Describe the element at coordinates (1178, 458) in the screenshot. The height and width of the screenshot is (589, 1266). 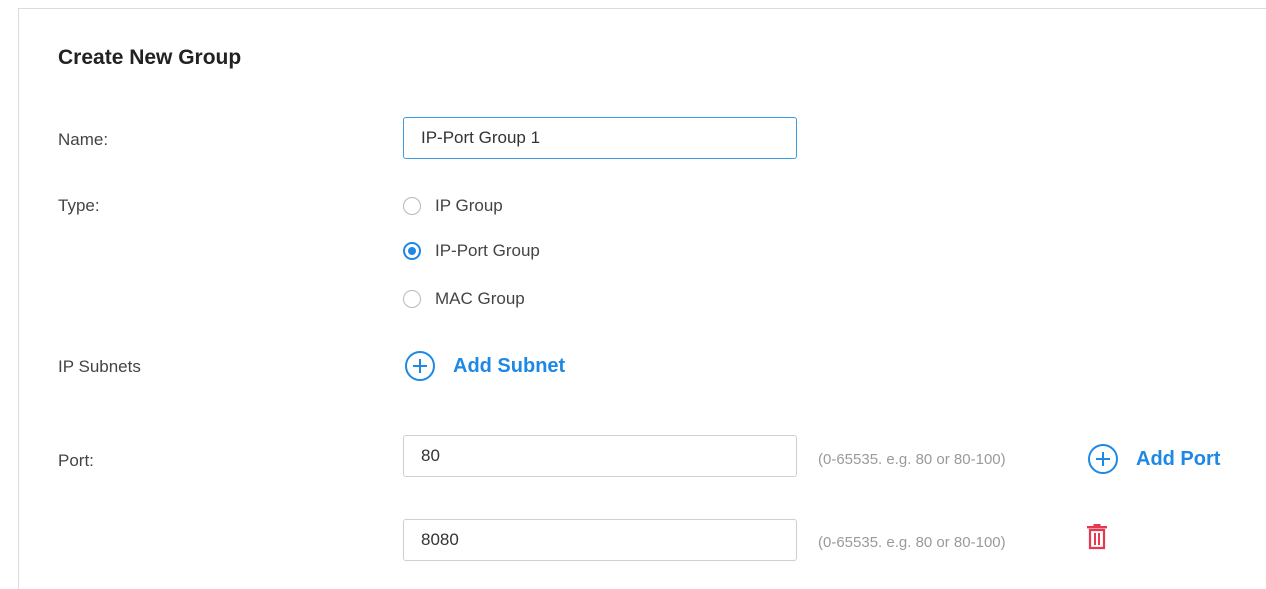
I see `add-port-label: Add Port` at that location.